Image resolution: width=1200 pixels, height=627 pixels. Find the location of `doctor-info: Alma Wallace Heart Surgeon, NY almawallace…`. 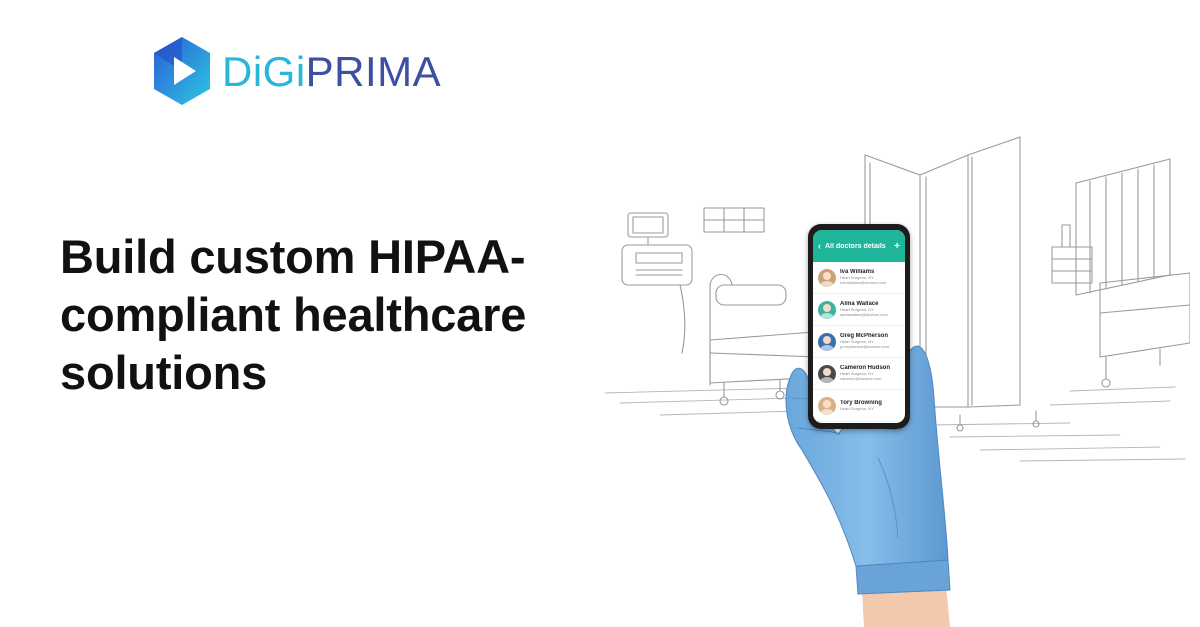

doctor-info: Alma Wallace Heart Surgeon, NY almawallace… is located at coordinates (864, 309).